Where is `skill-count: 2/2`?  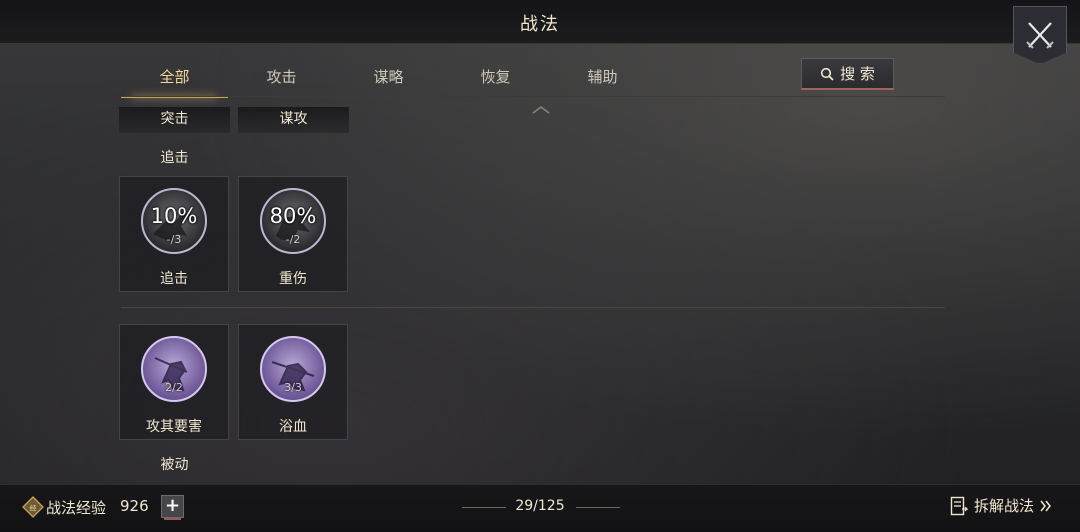 skill-count: 2/2 is located at coordinates (174, 387).